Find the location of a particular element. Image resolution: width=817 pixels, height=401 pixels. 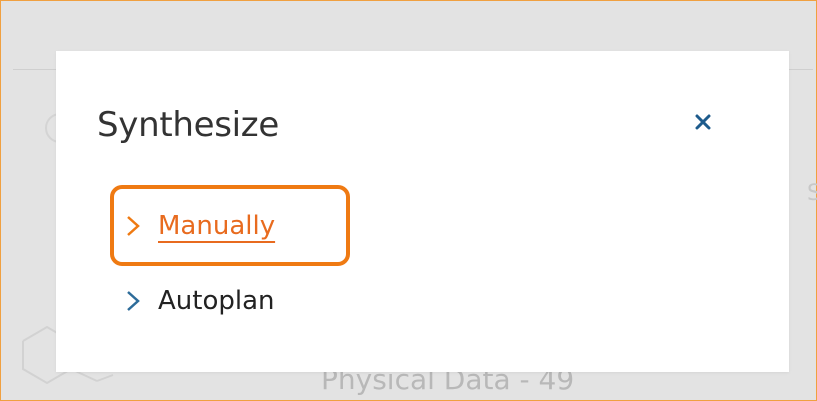

close-icon is located at coordinates (703, 122).